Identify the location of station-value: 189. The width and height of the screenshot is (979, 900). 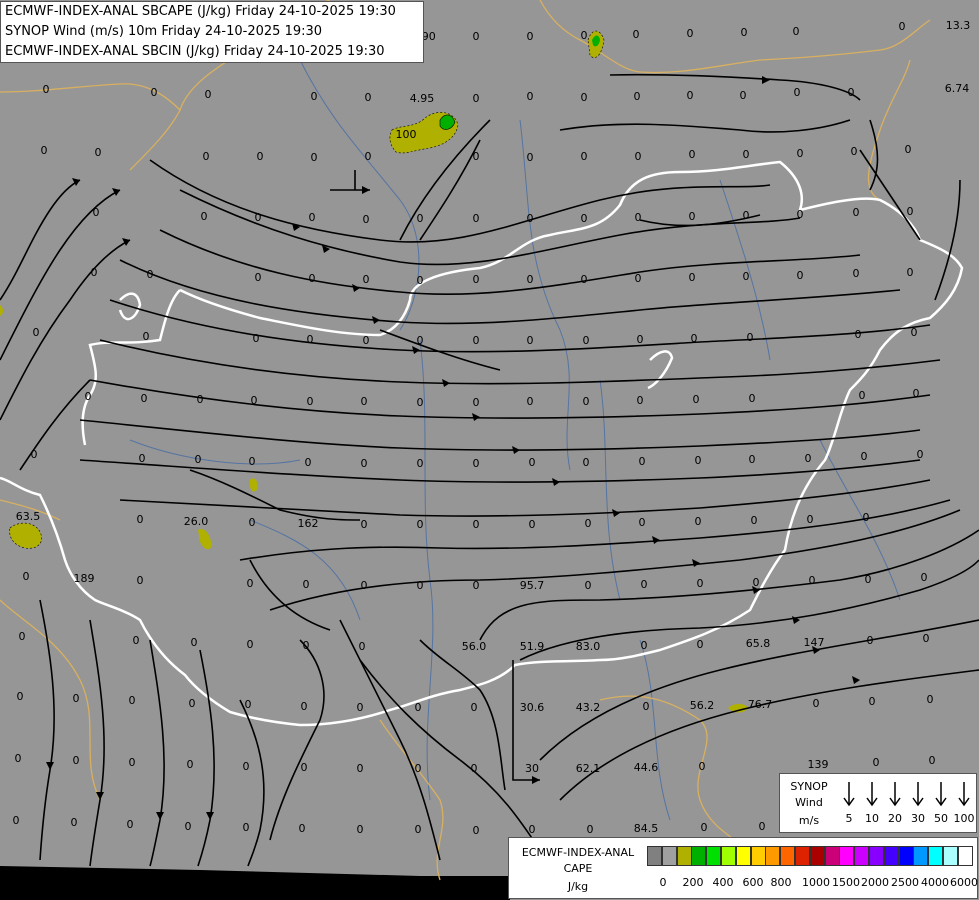
(84, 578).